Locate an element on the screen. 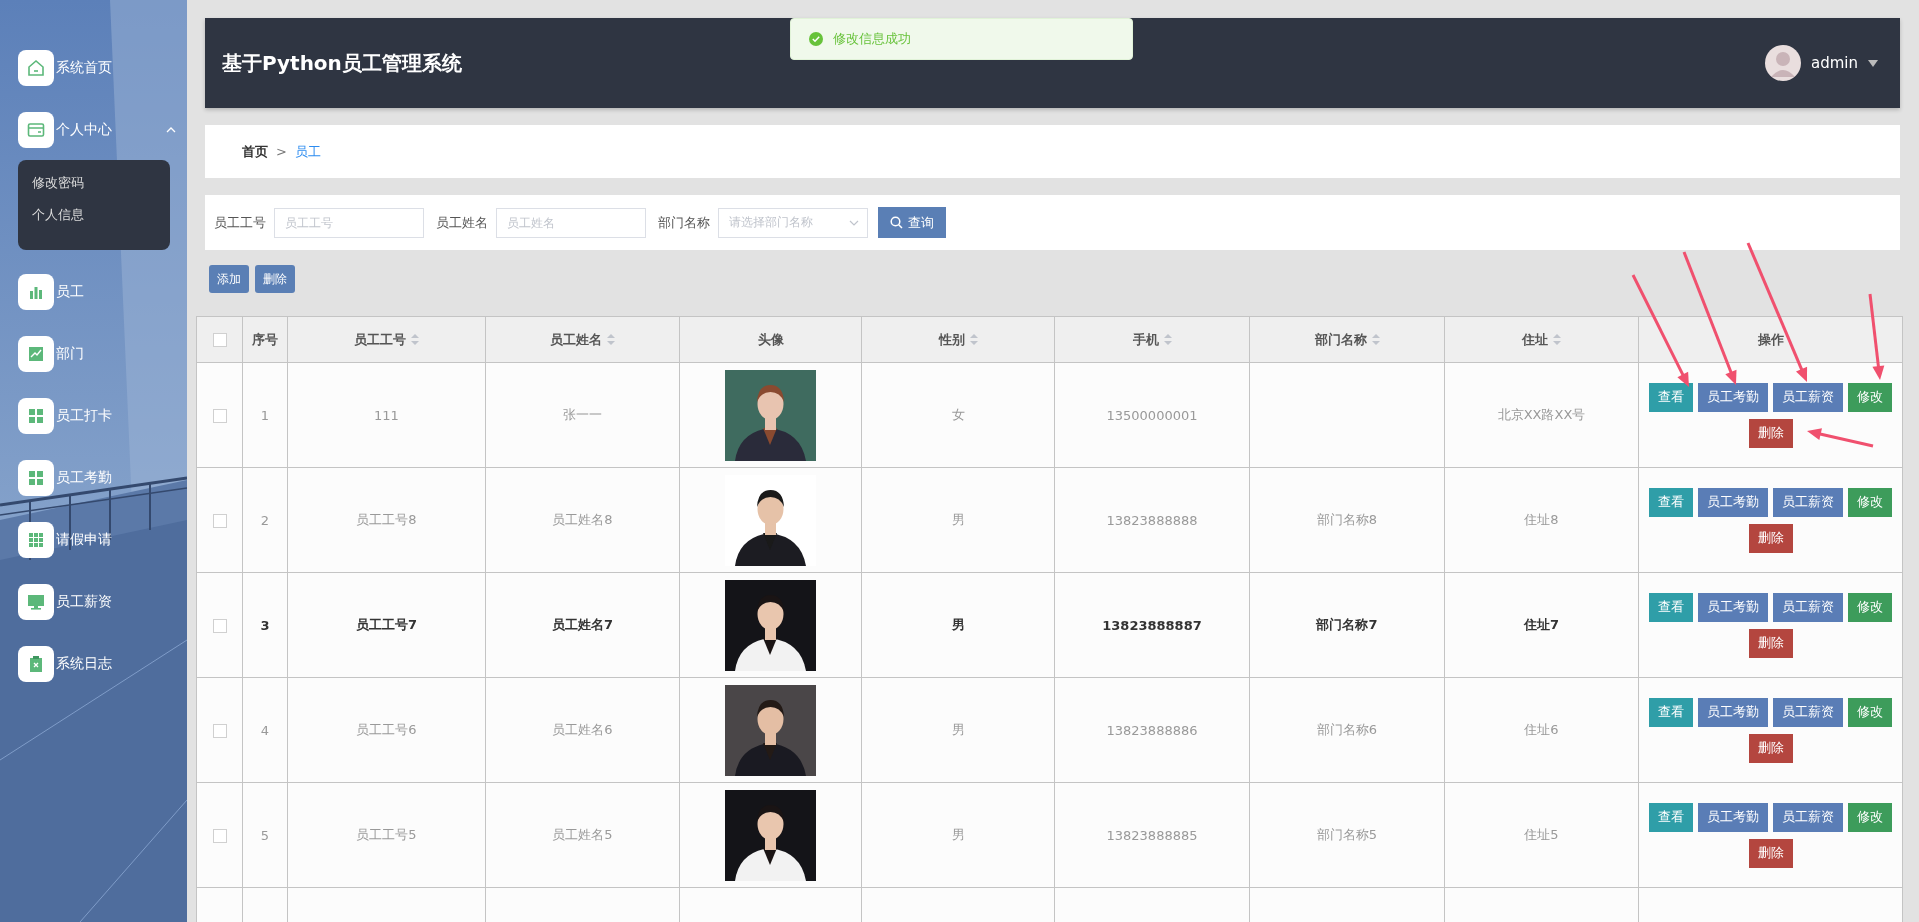 This screenshot has height=922, width=1919. sidebar-item: 员工考勤 is located at coordinates (97, 478).